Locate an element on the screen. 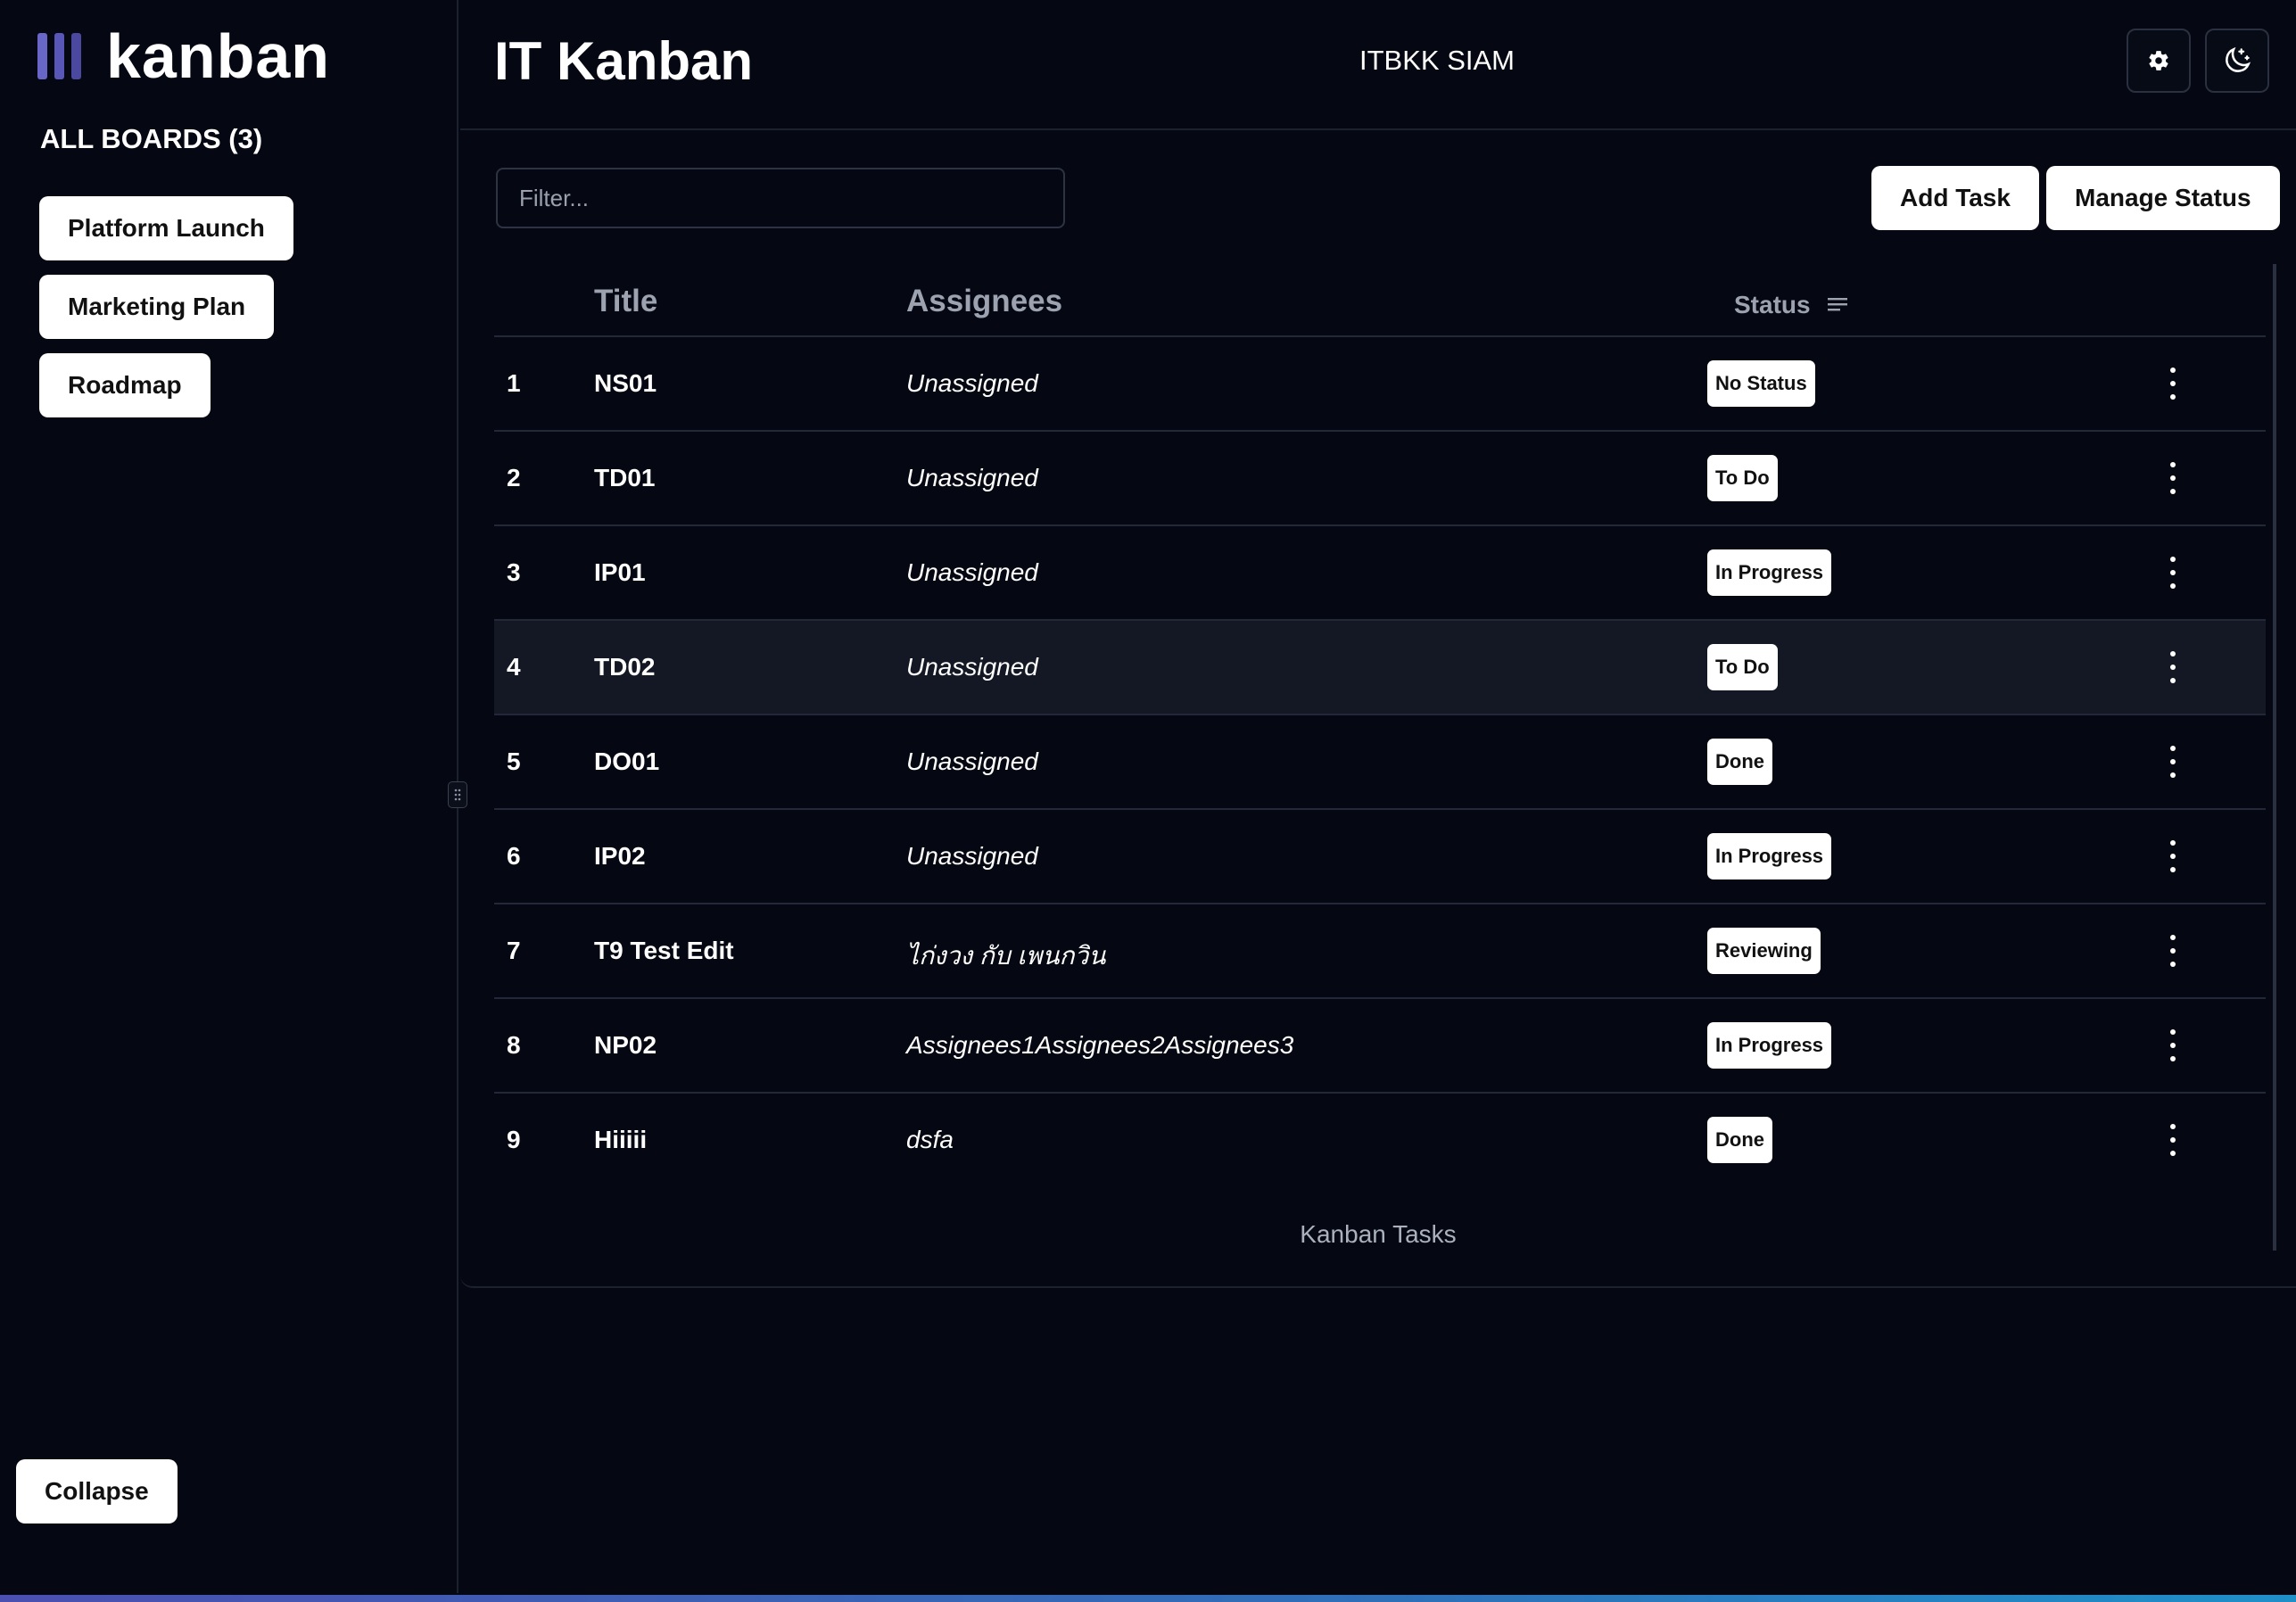 The width and height of the screenshot is (2296, 1602). task-title: DO01 is located at coordinates (626, 762).